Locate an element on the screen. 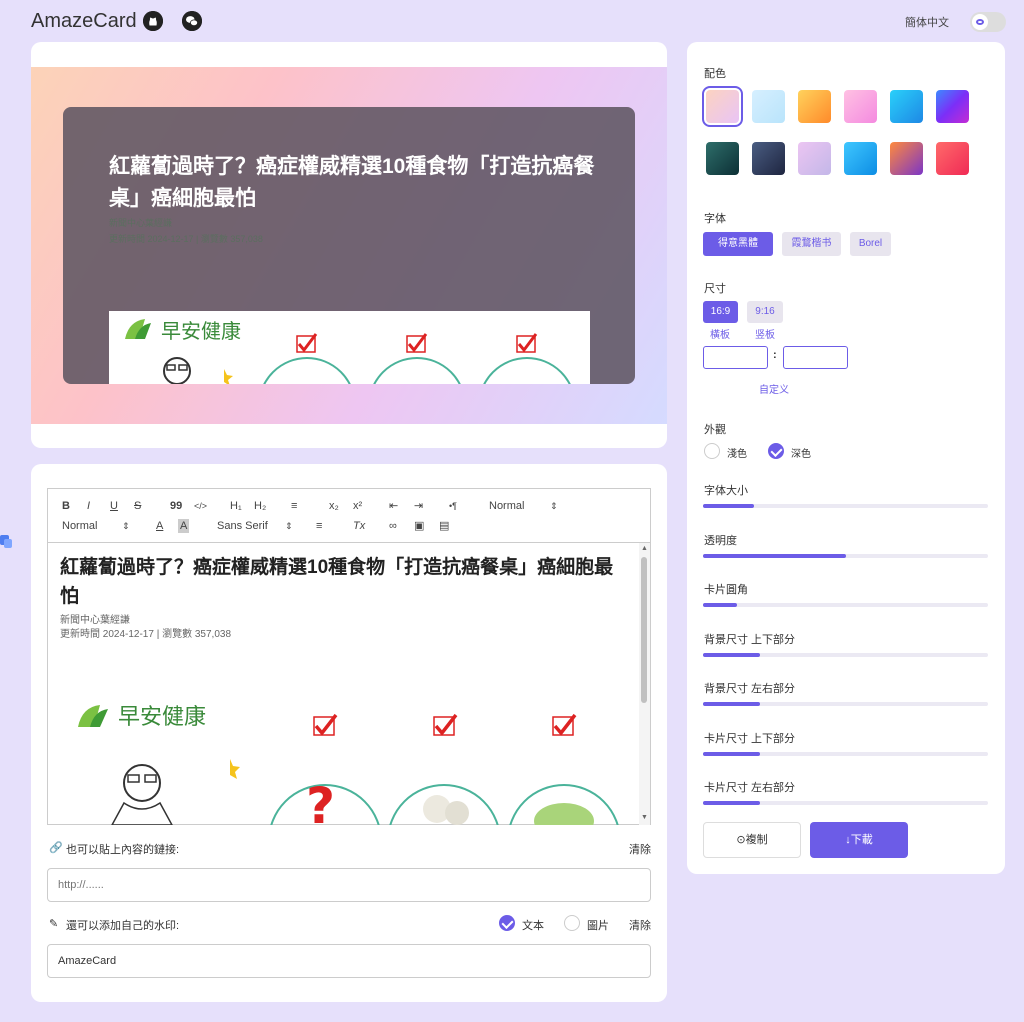 The image size is (1024, 1022). watermark-text-radio is located at coordinates (507, 923).